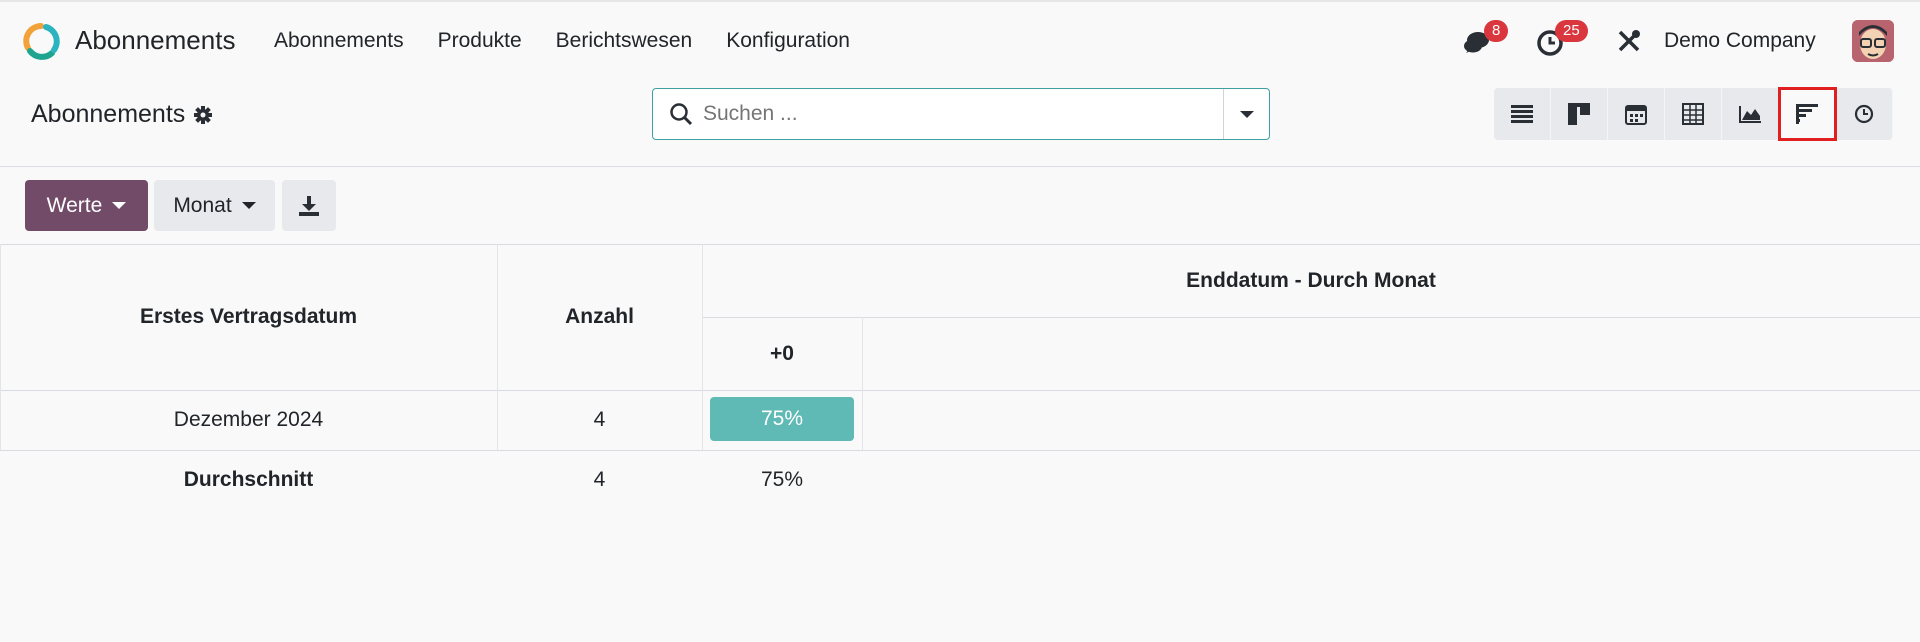 Image resolution: width=1920 pixels, height=642 pixels. I want to click on graph-view-icon, so click(1750, 114).